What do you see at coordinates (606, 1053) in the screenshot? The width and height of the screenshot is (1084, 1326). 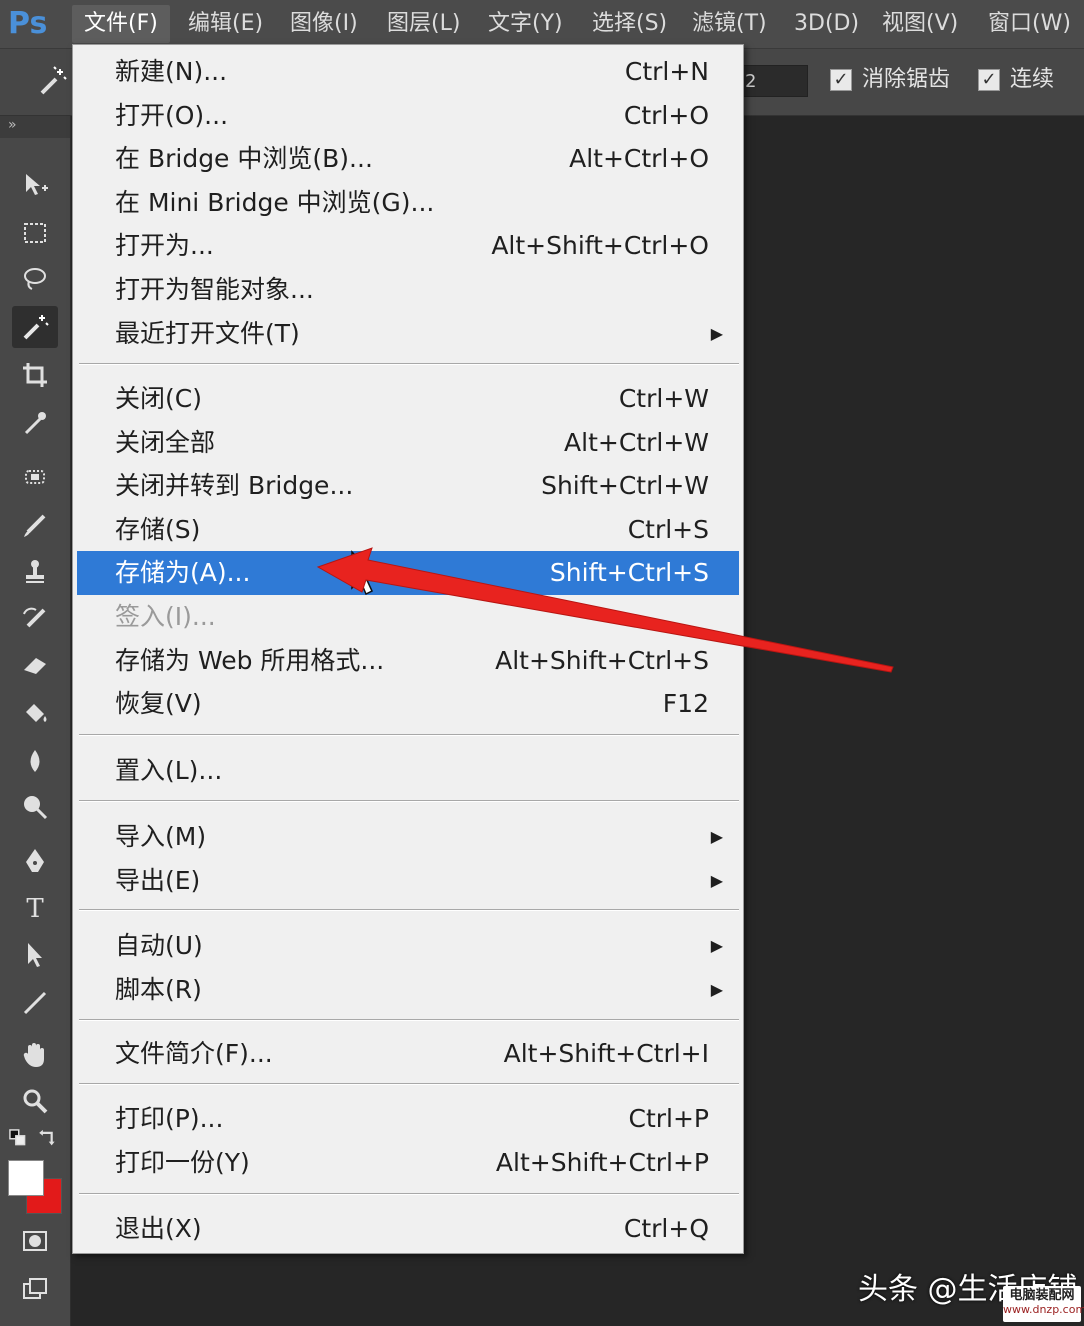 I see `menu-item-shortcut: Alt+Shift+Ctrl+I` at bounding box center [606, 1053].